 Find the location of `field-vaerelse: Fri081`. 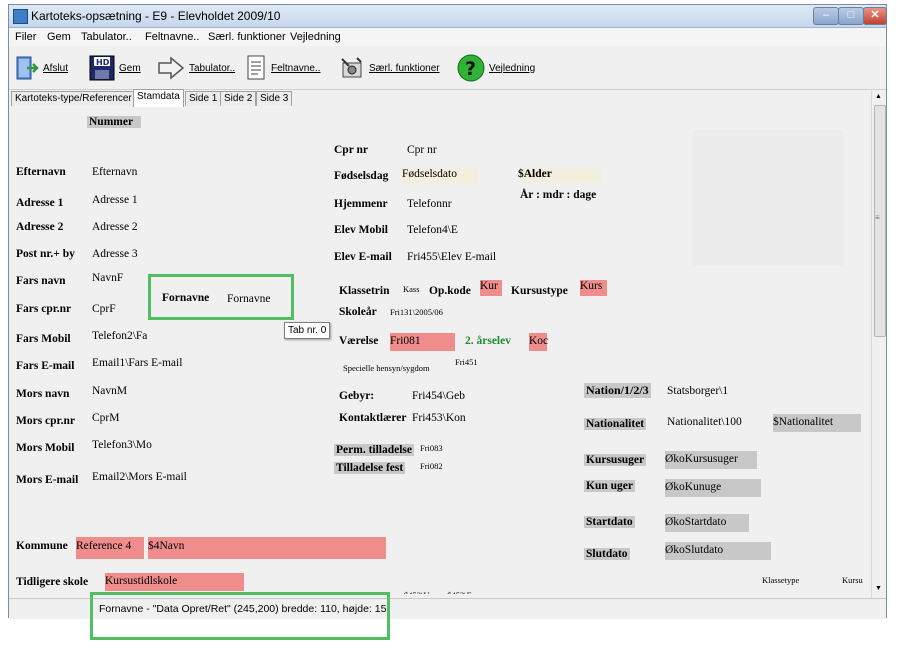

field-vaerelse: Fri081 is located at coordinates (422, 342).